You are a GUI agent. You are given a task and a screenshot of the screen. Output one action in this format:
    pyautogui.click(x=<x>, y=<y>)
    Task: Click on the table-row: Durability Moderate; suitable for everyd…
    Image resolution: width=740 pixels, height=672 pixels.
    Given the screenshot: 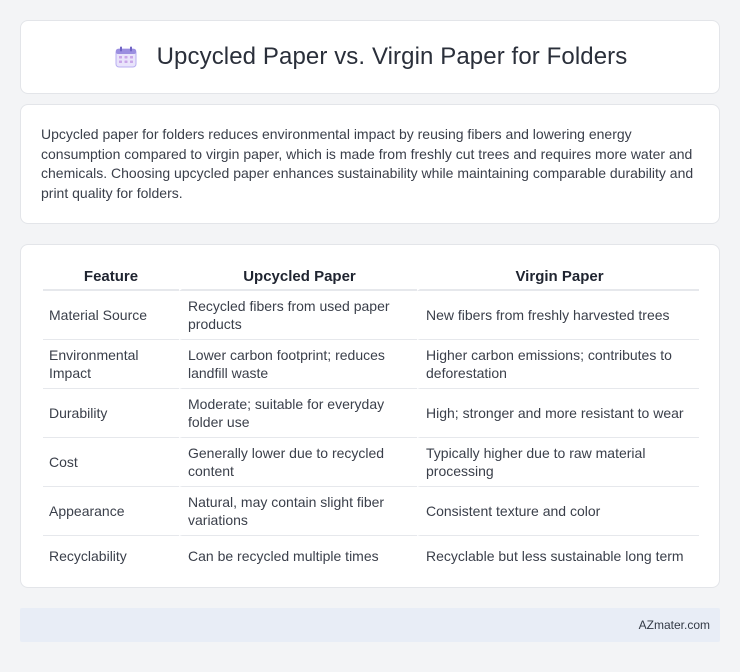 What is the action you would take?
    pyautogui.click(x=371, y=413)
    